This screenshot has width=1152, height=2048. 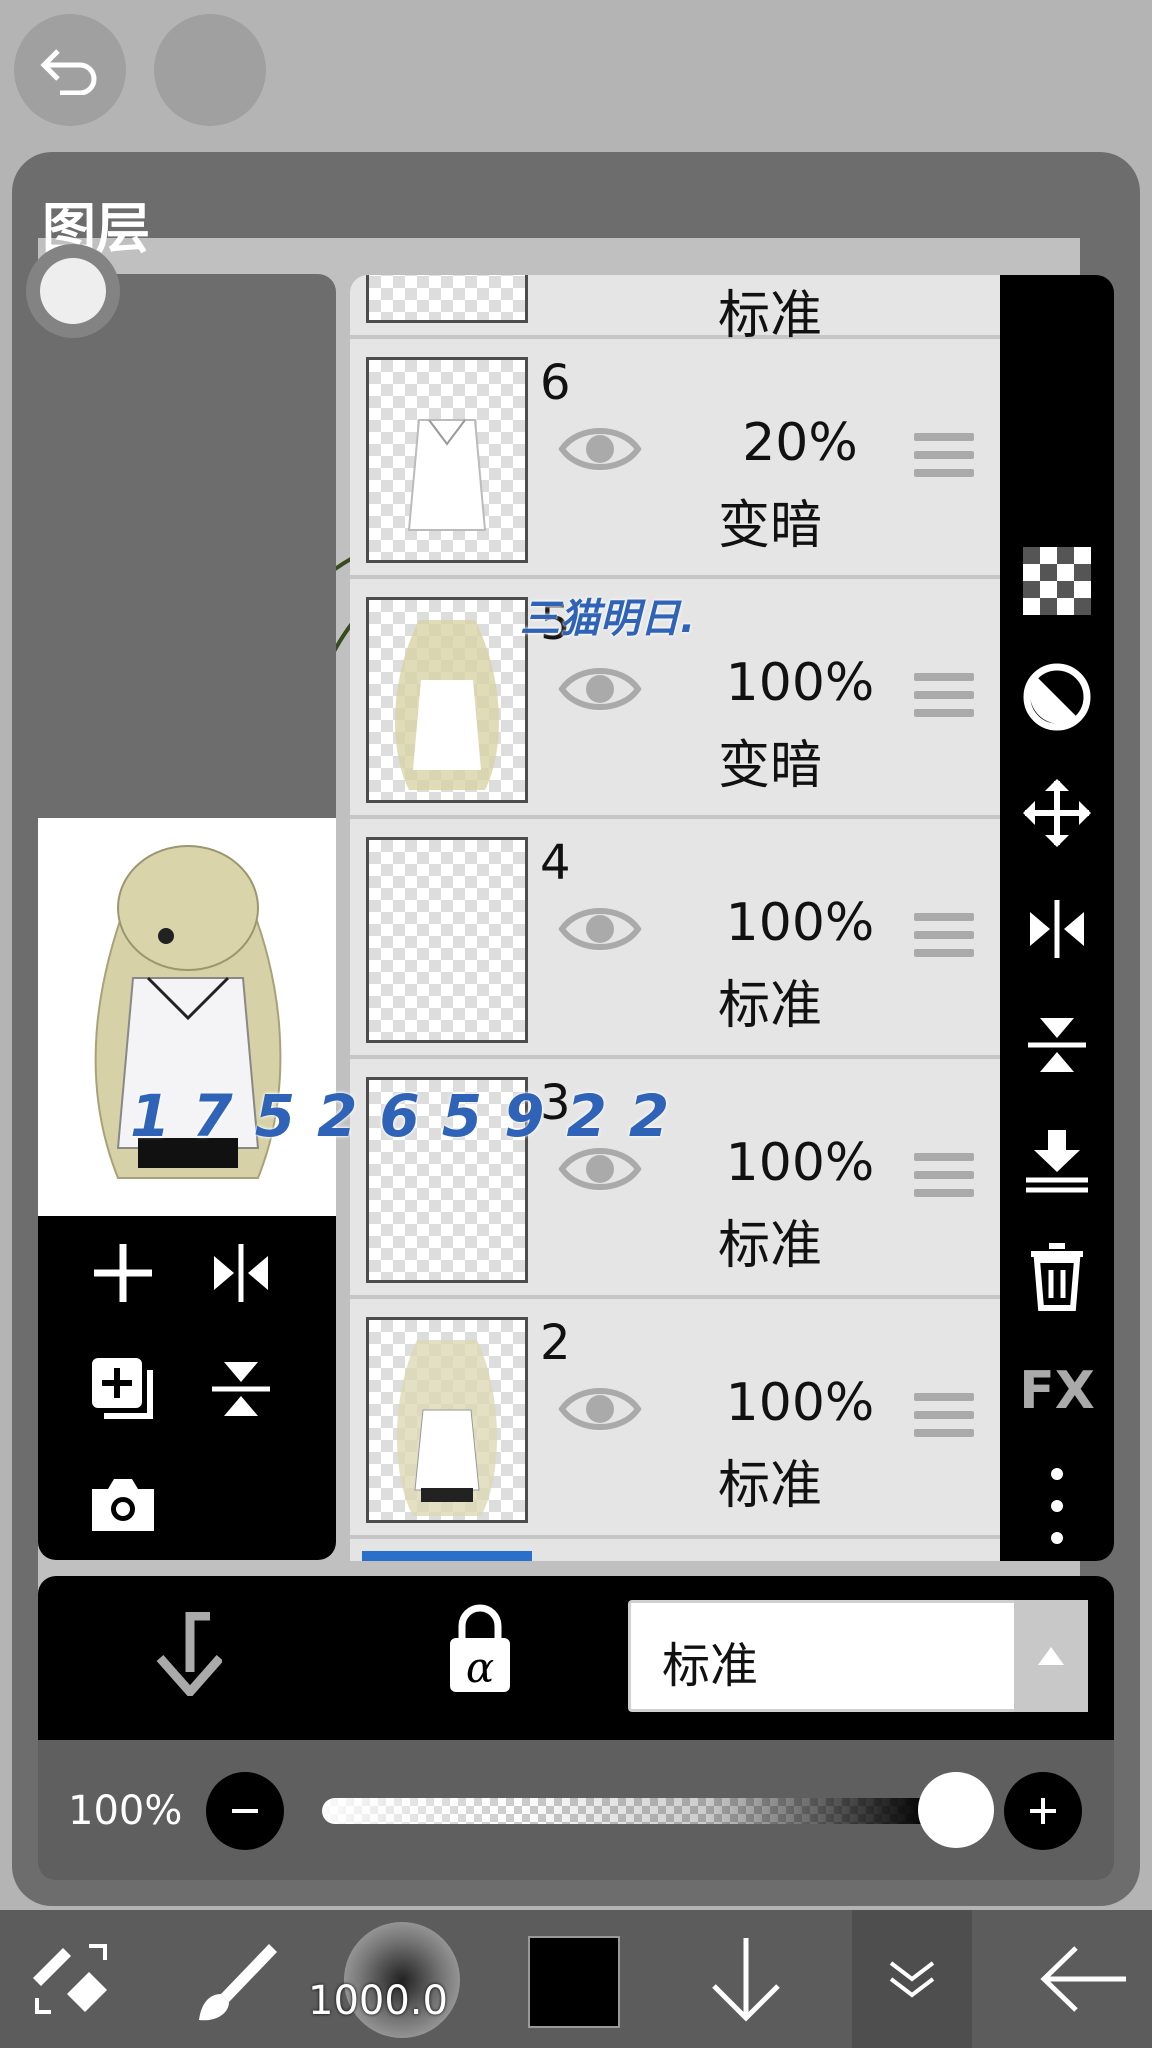 I want to click on preview-frame, so click(x=187, y=546).